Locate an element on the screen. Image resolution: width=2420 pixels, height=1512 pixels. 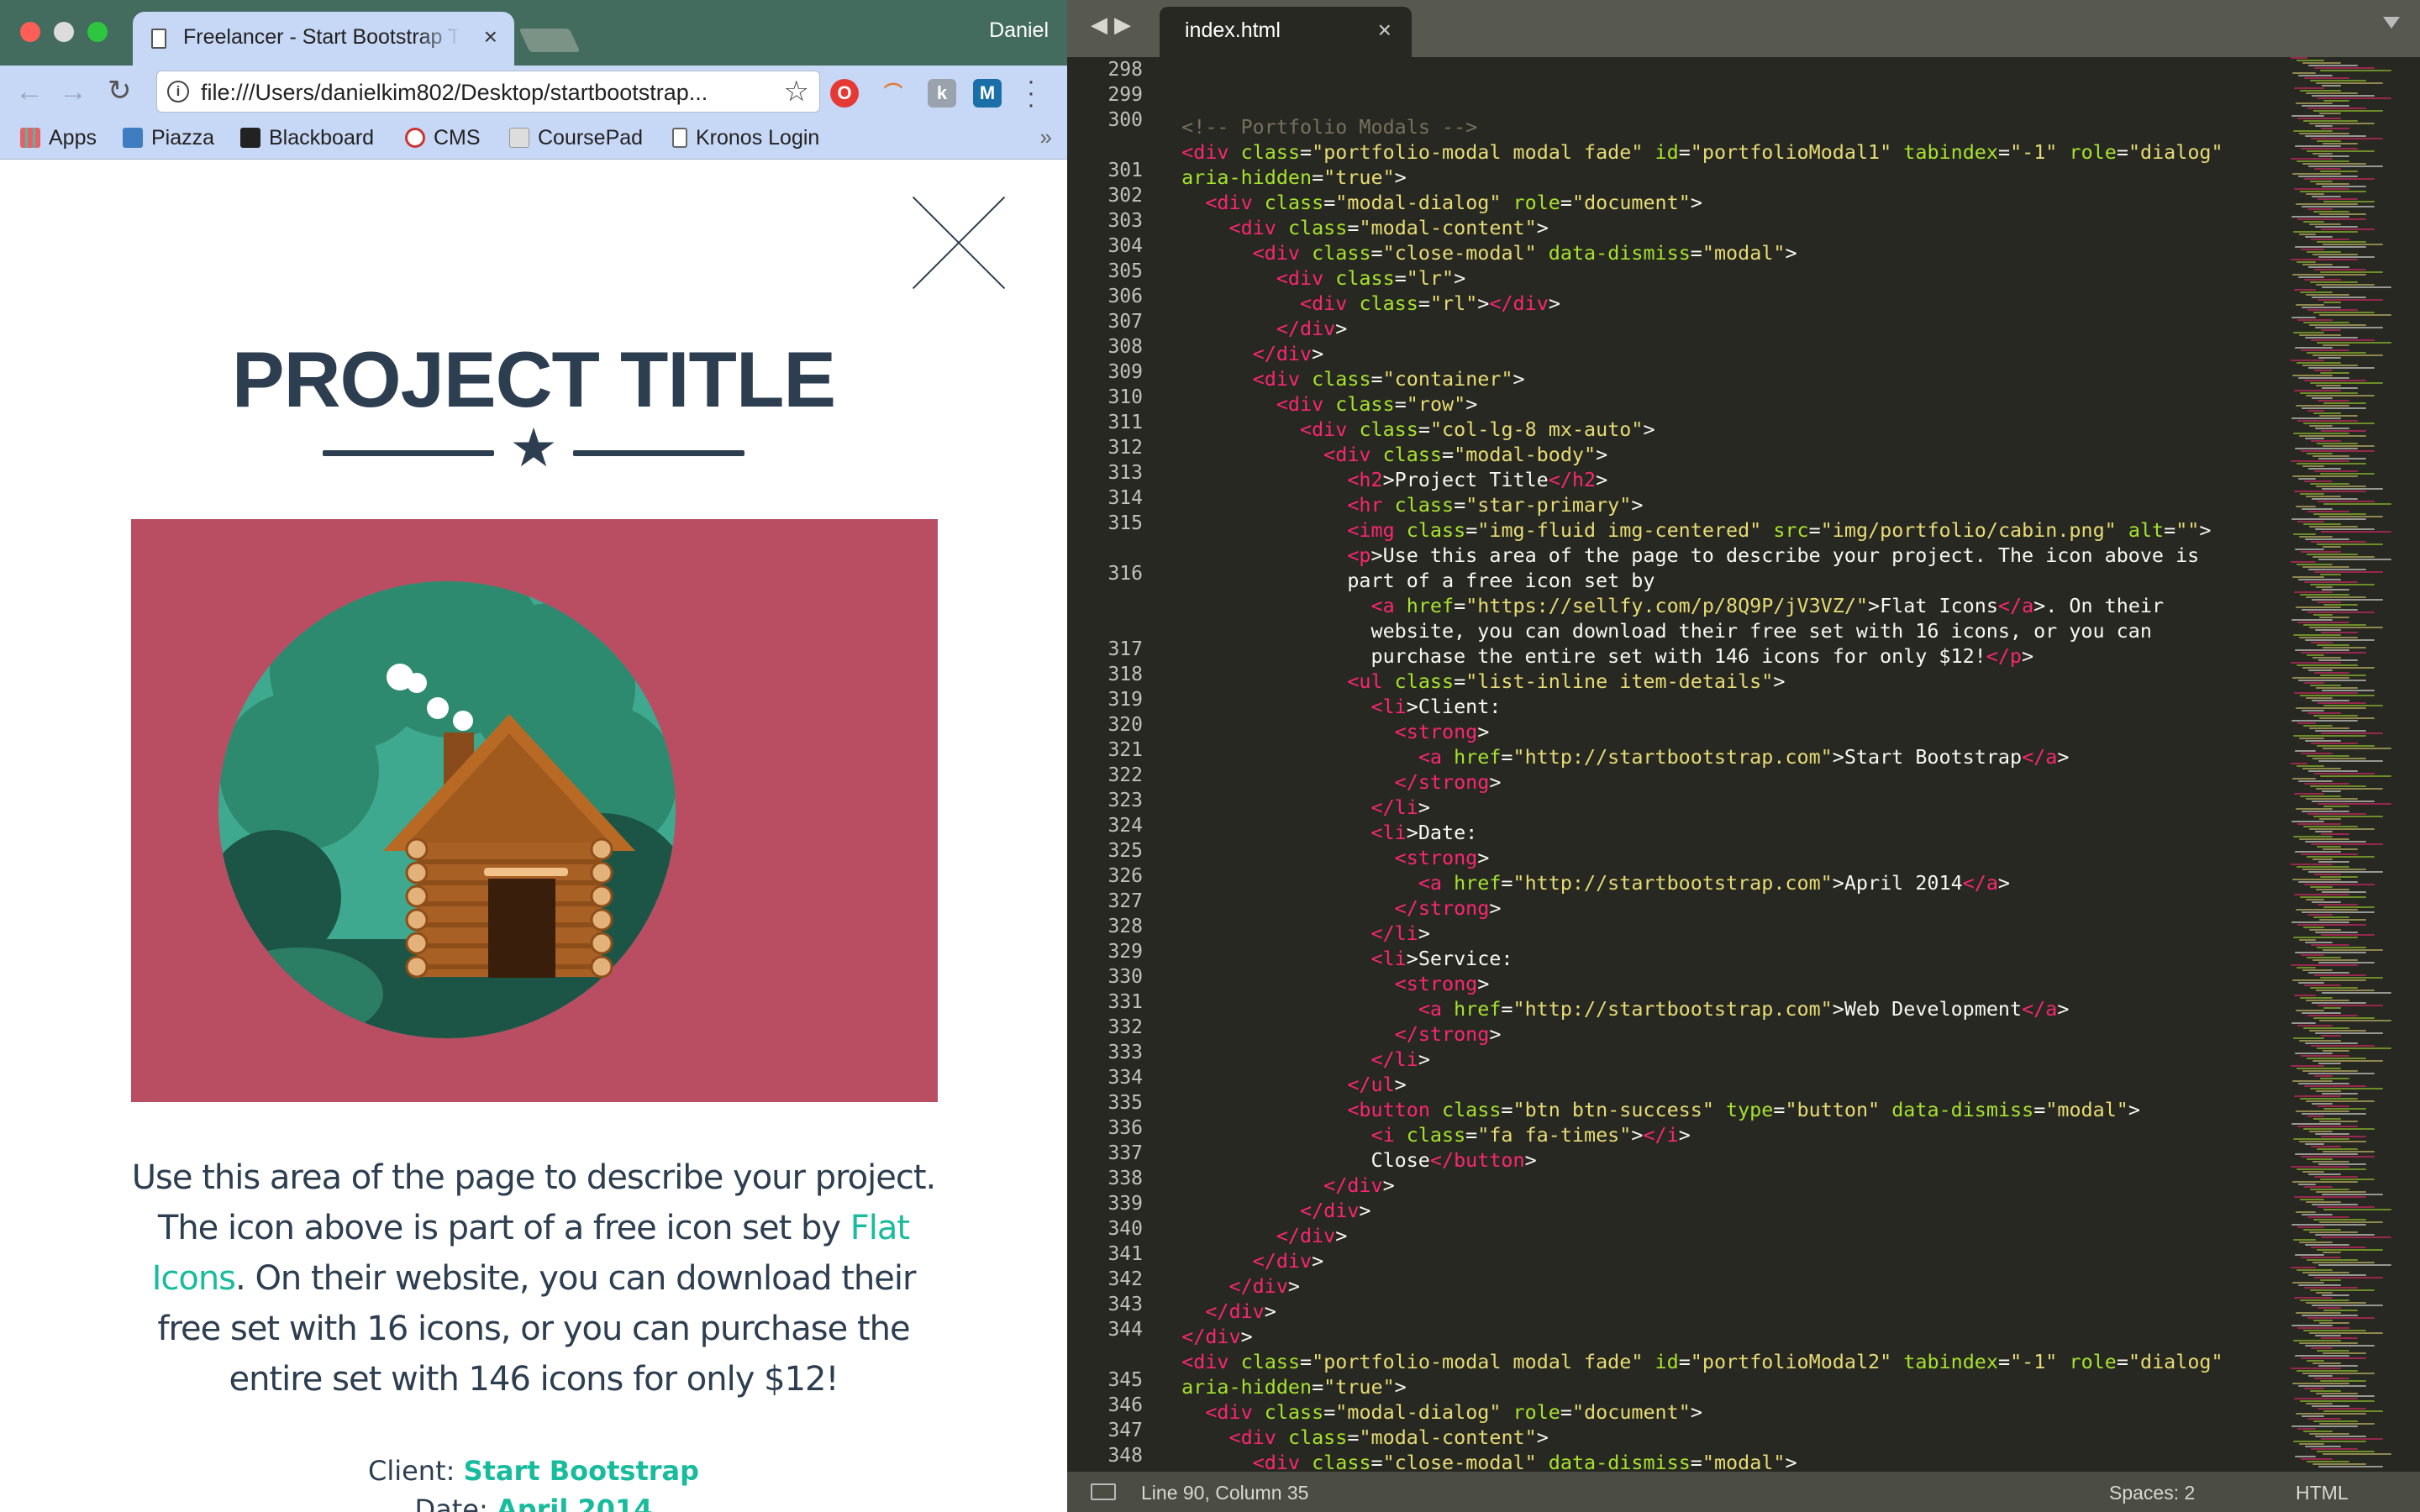
bookmarks-more-icon: » is located at coordinates (1046, 137).